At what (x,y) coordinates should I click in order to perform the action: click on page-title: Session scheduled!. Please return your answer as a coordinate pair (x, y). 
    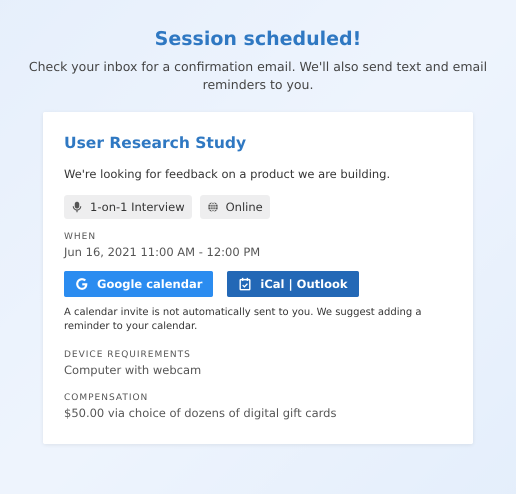
    Looking at the image, I should click on (258, 39).